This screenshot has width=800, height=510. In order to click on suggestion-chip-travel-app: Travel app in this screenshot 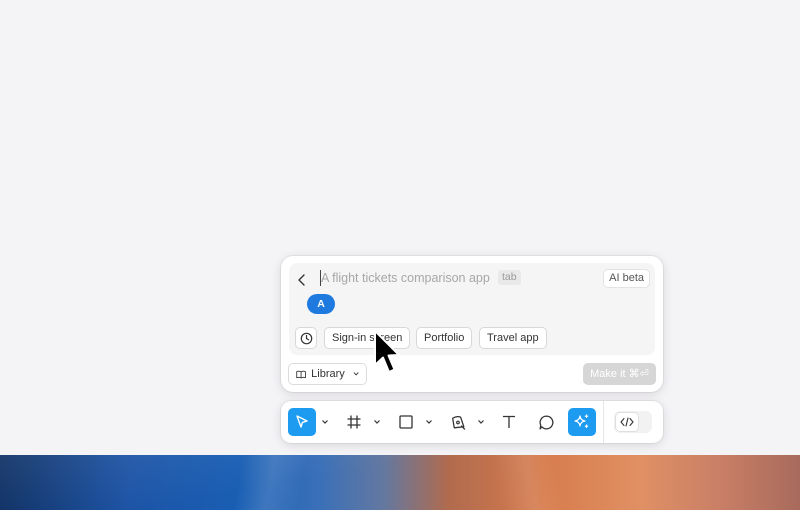, I will do `click(513, 338)`.